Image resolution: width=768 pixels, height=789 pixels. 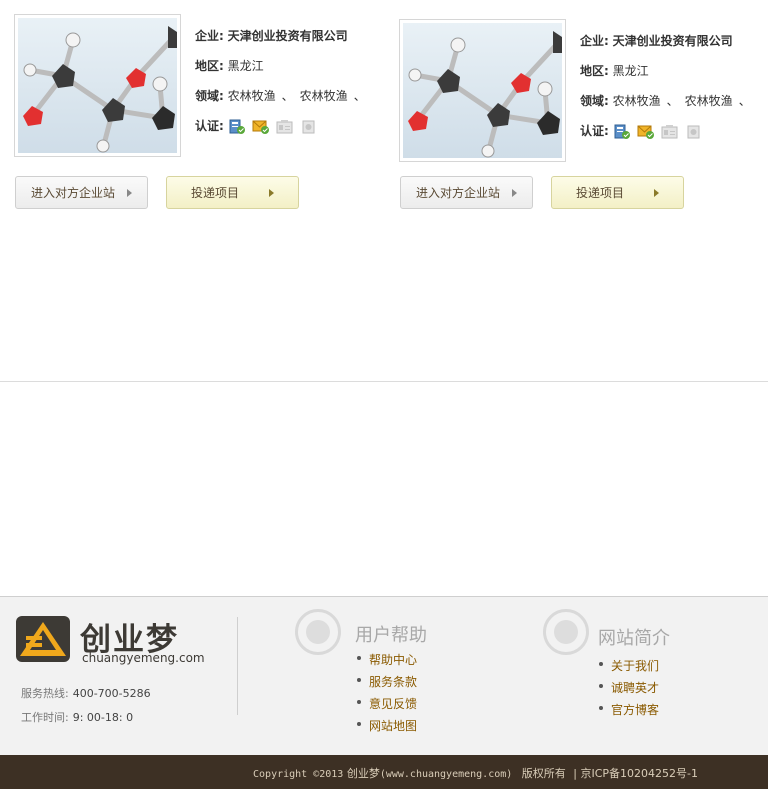 I want to click on icp-number: | 京ICP备10204252号-1, so click(x=635, y=773).